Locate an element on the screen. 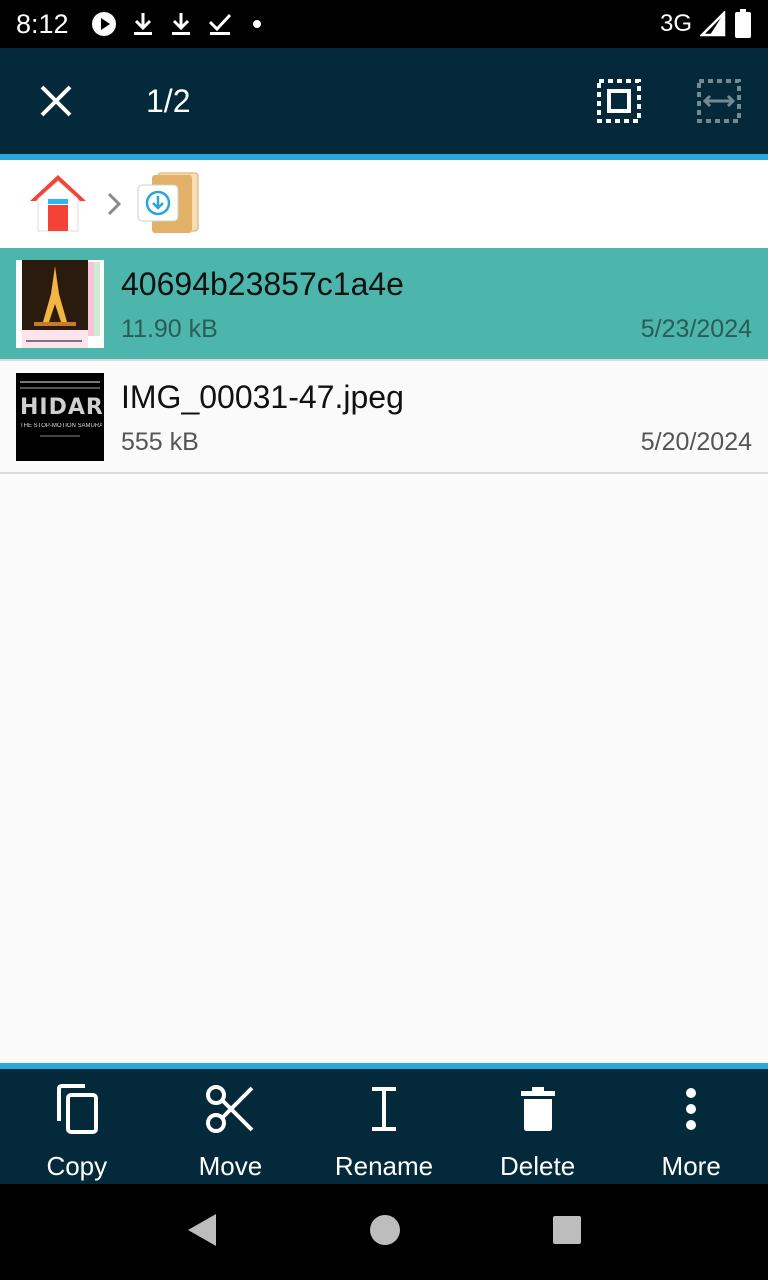 The image size is (768, 1280). dot-icon is located at coordinates (256, 24).